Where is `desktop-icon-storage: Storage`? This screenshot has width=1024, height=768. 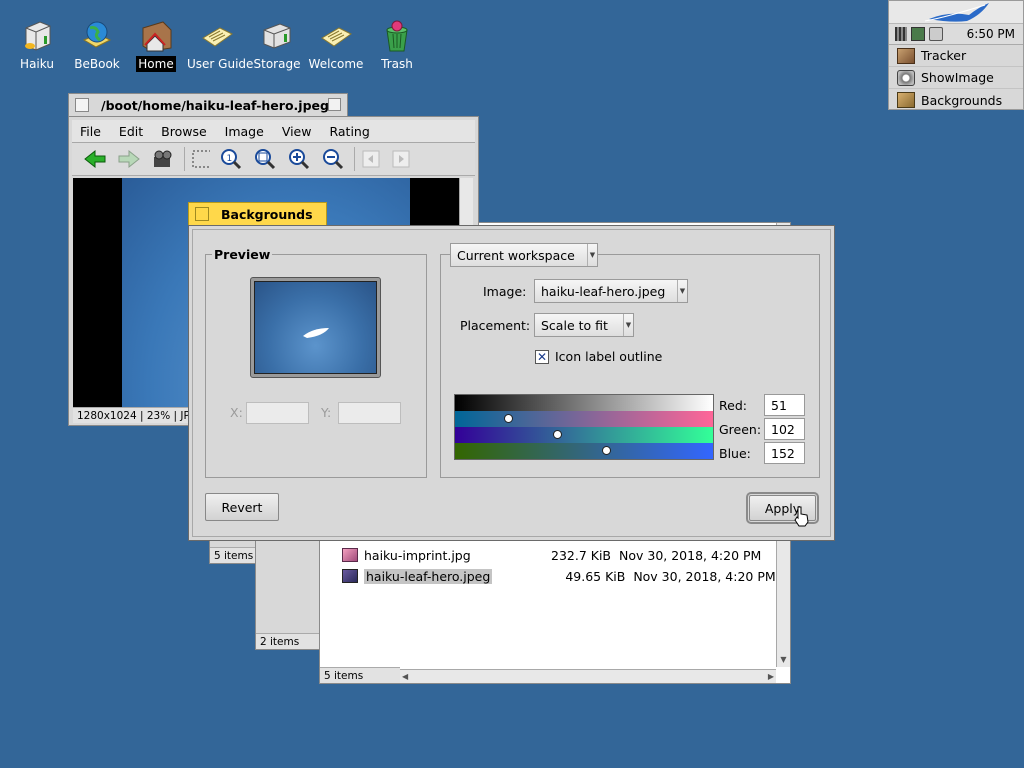 desktop-icon-storage: Storage is located at coordinates (277, 46).